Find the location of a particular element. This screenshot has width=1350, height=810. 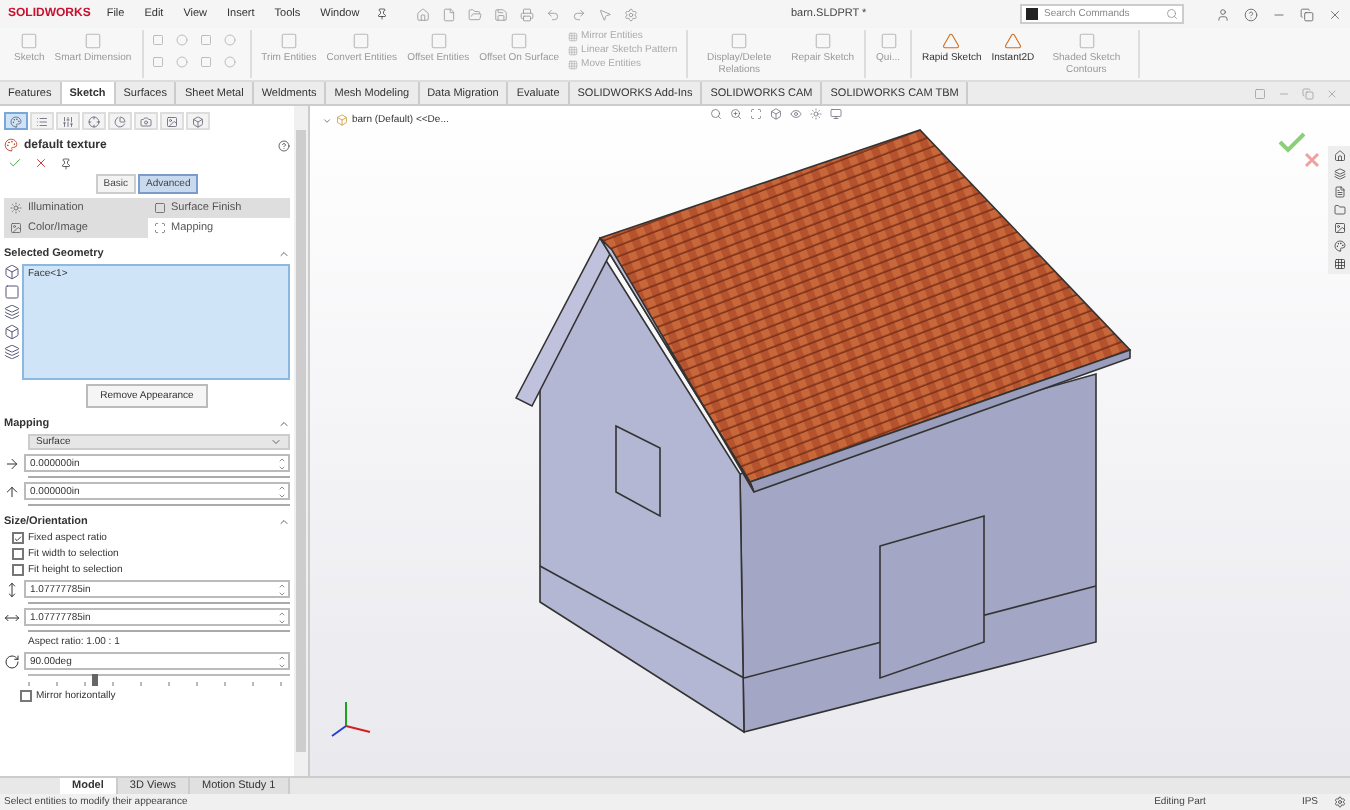

camera-icon is located at coordinates (146, 121).